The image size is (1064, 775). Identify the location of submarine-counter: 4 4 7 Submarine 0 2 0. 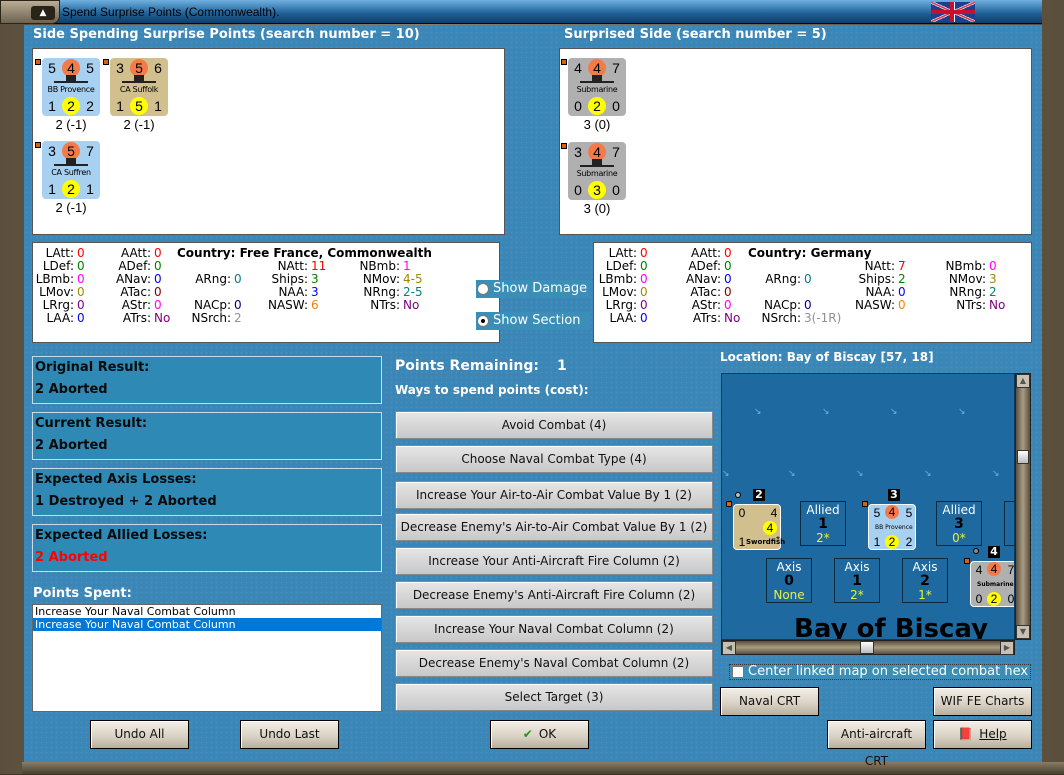
(992, 584).